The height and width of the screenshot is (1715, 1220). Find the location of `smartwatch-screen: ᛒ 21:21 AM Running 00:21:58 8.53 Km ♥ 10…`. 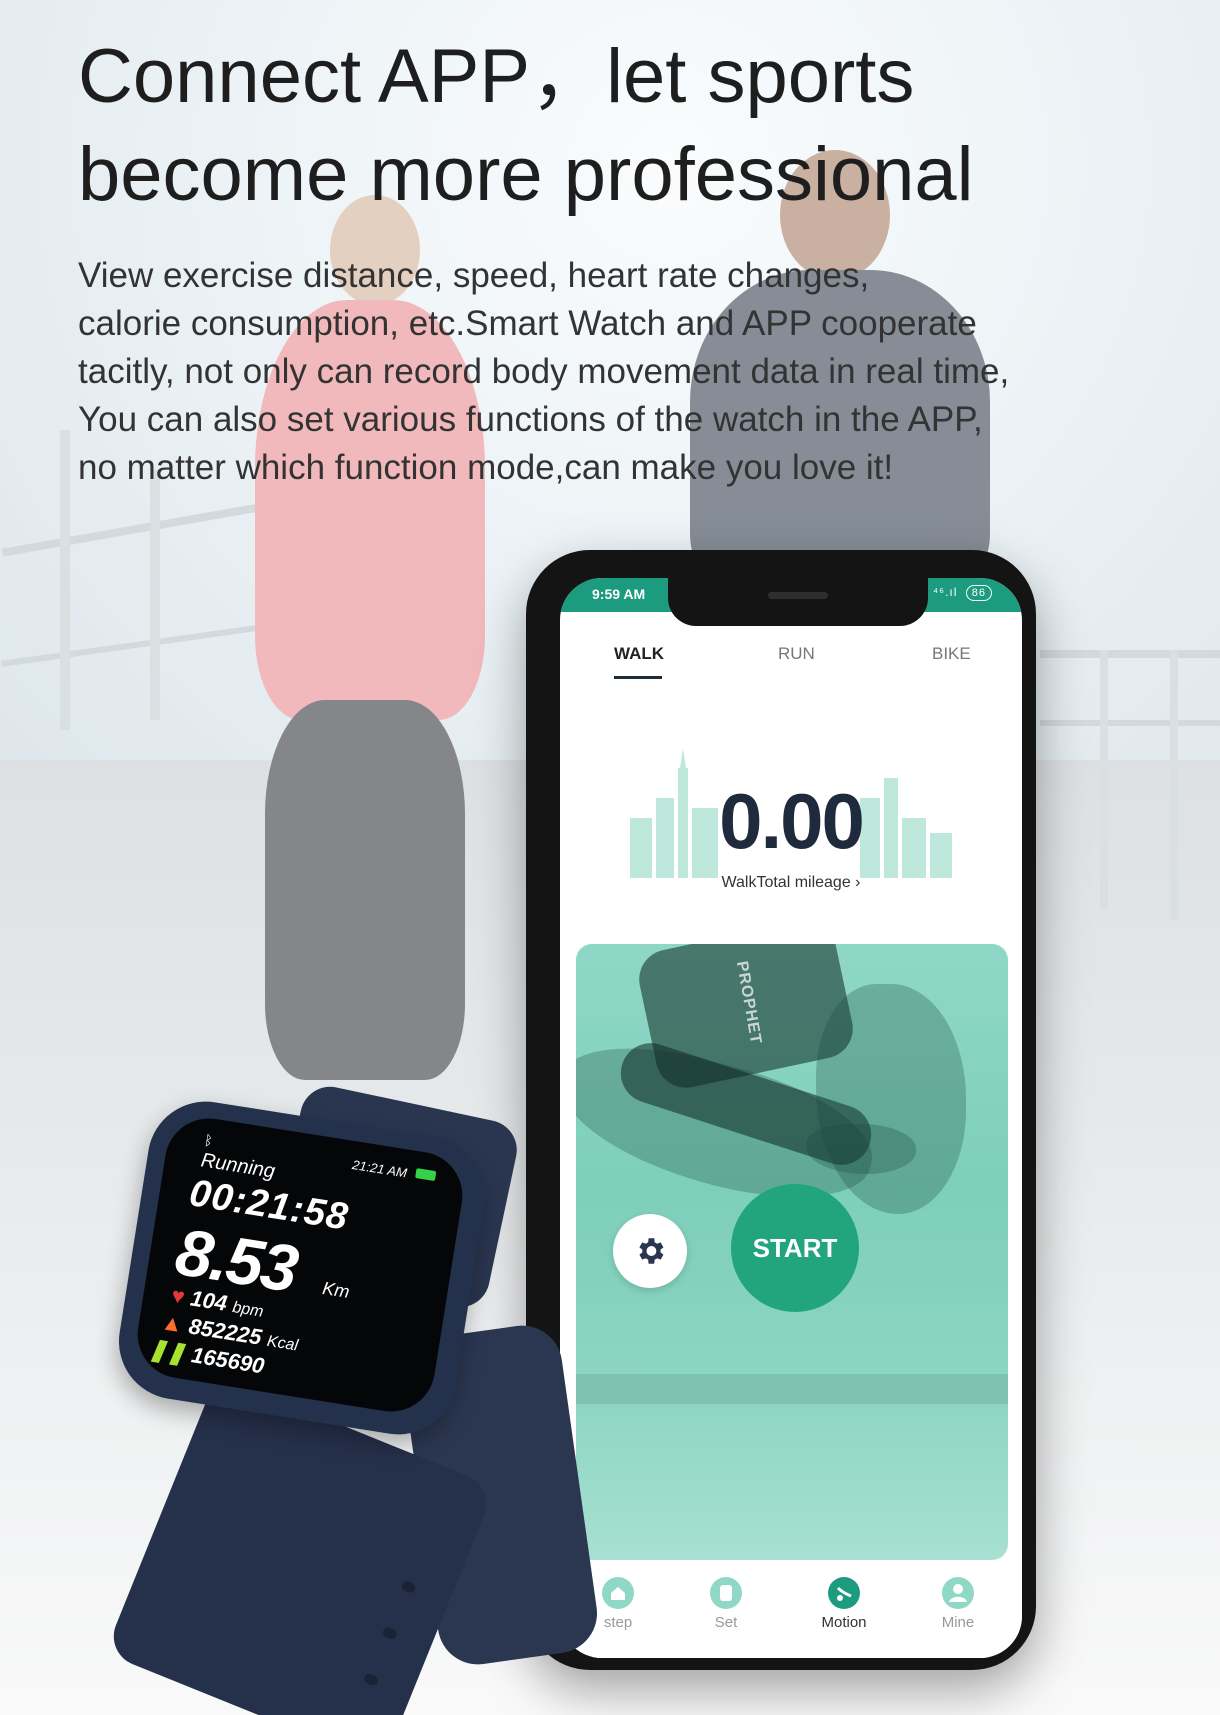

smartwatch-screen: ᛒ 21:21 AM Running 00:21:58 8.53 Km ♥ 10… is located at coordinates (300, 1265).